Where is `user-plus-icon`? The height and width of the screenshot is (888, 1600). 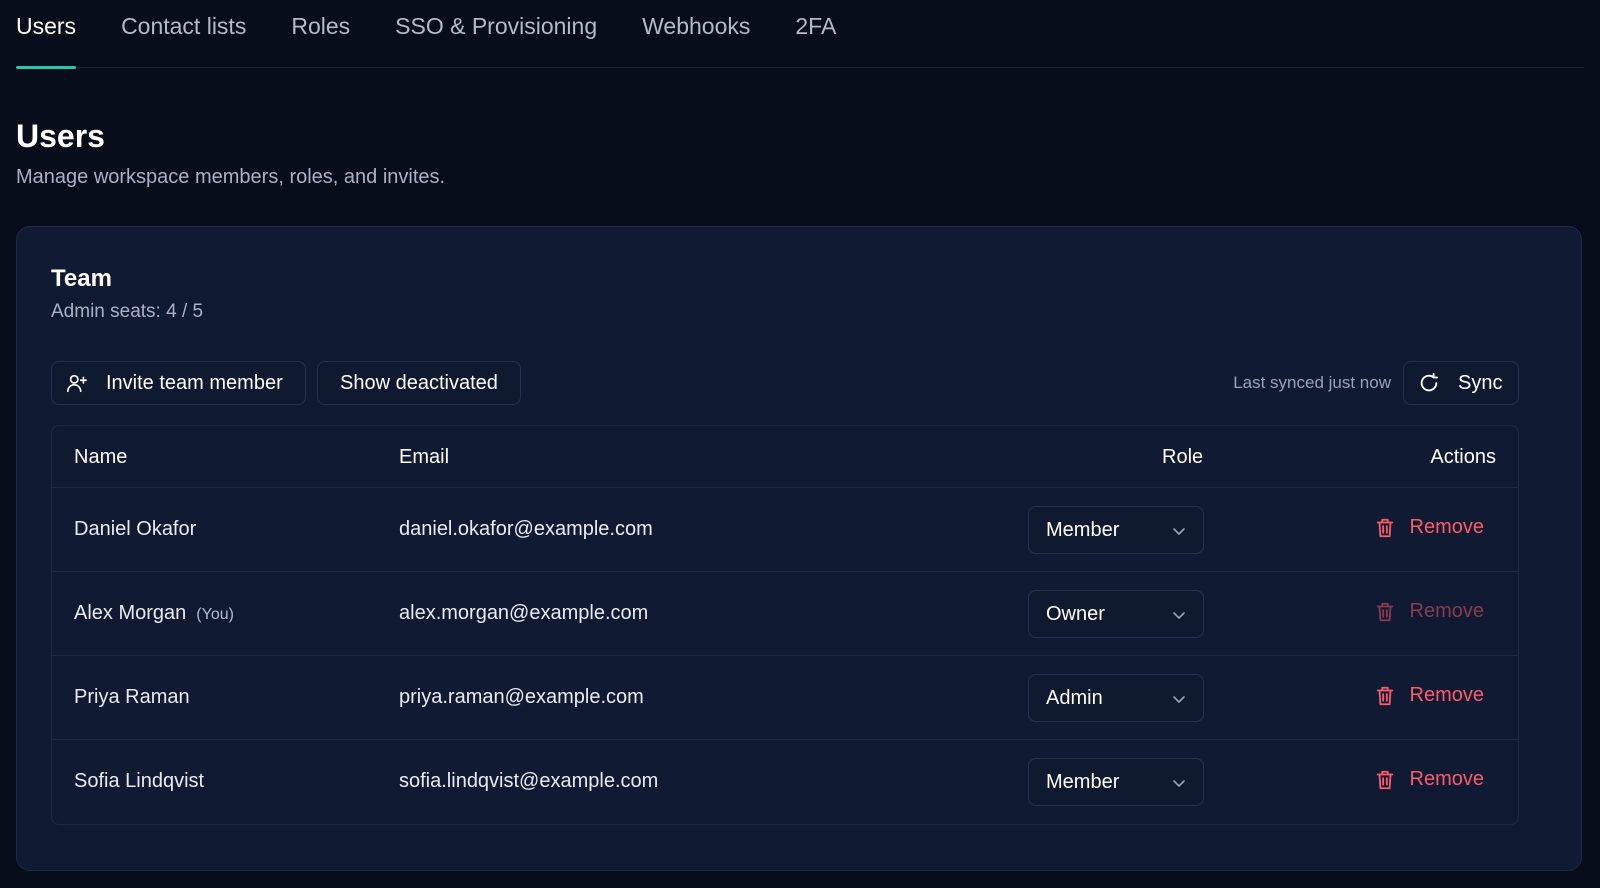 user-plus-icon is located at coordinates (77, 383).